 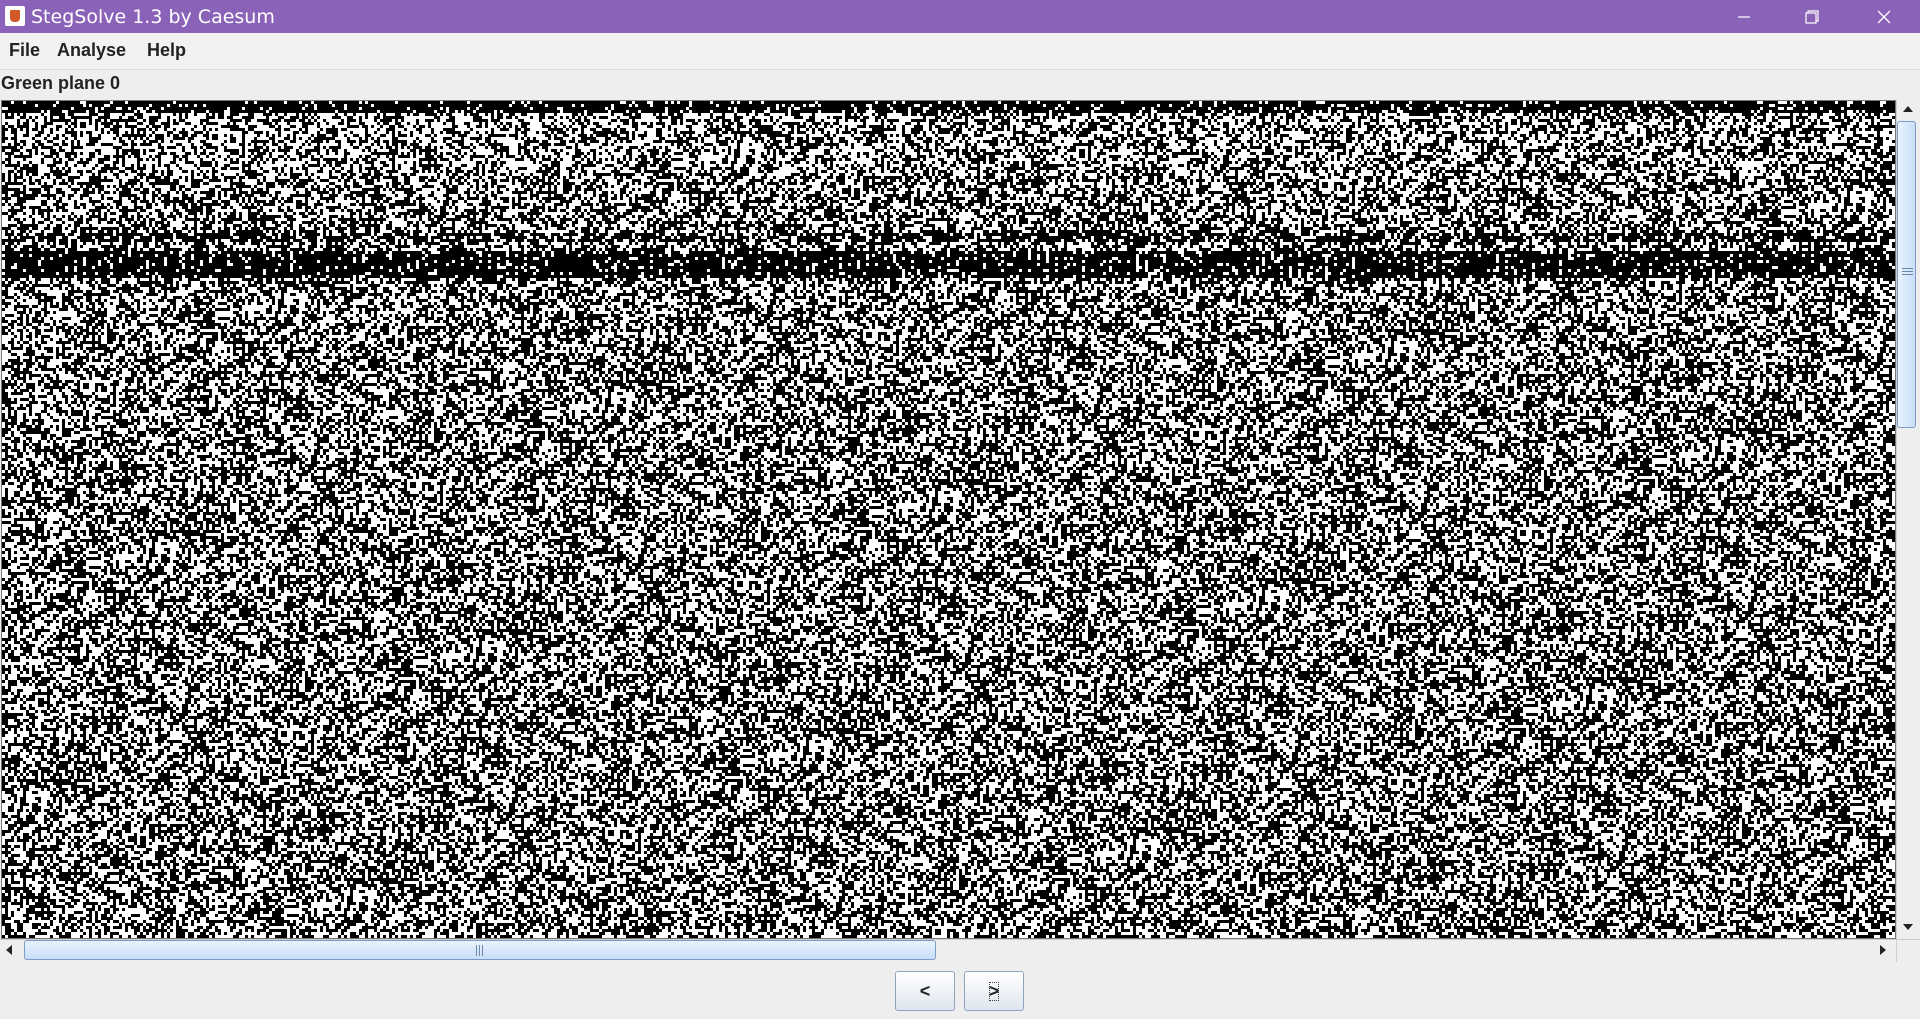 I want to click on scroll-left-icon, so click(x=9, y=950).